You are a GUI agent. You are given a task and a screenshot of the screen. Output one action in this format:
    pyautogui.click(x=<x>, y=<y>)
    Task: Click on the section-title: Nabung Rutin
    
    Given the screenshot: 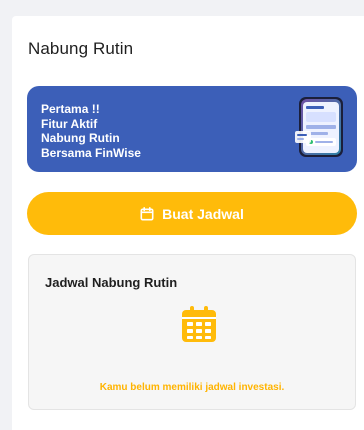 What is the action you would take?
    pyautogui.click(x=81, y=48)
    